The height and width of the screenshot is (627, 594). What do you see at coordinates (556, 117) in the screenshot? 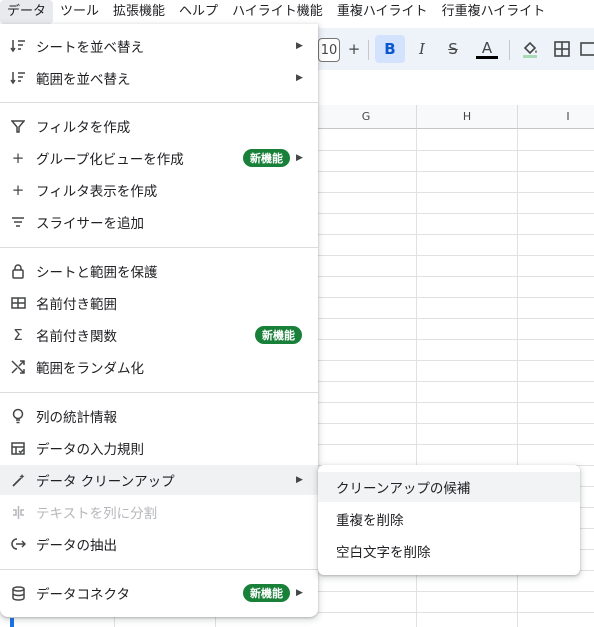
I see `column-header-i: I` at bounding box center [556, 117].